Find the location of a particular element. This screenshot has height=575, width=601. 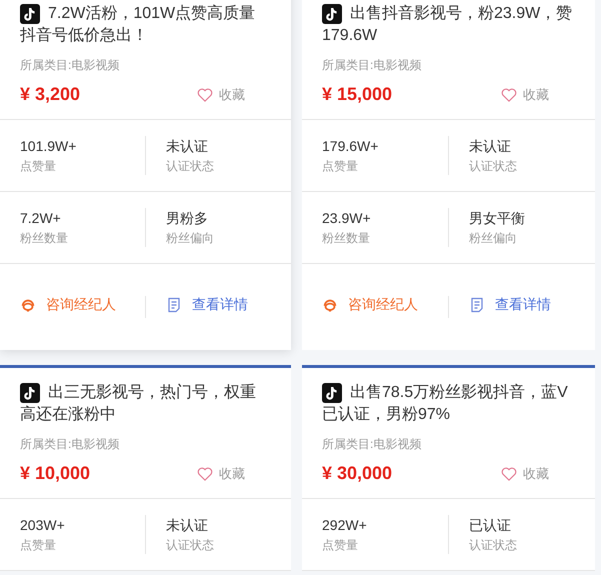

stat-value: 7.2W+ is located at coordinates (41, 218).